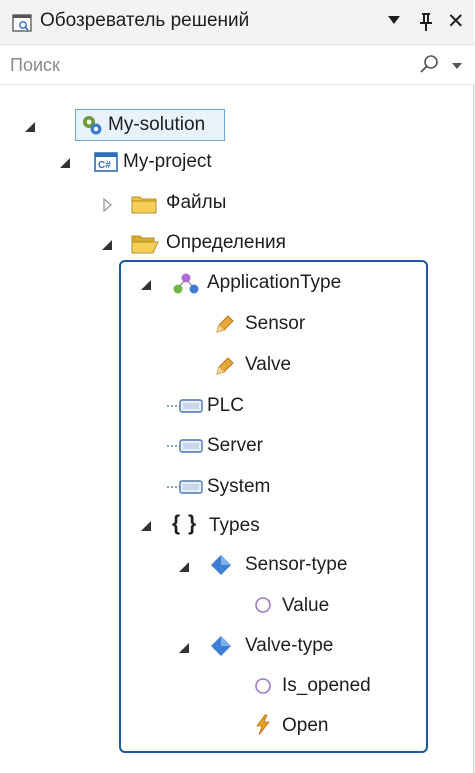 This screenshot has width=475, height=773. I want to click on tree-node-label: My-solution, so click(157, 124).